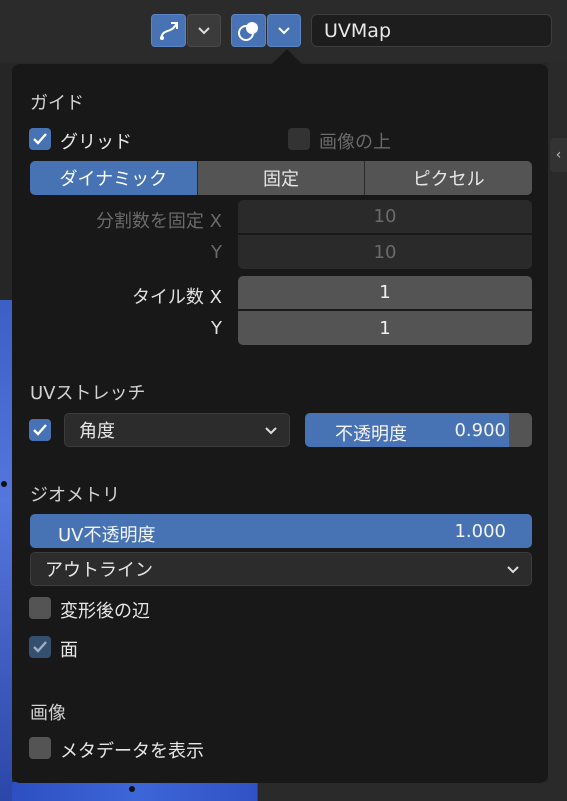  I want to click on uv-stretch-mode-dropdown: 角度, so click(177, 430).